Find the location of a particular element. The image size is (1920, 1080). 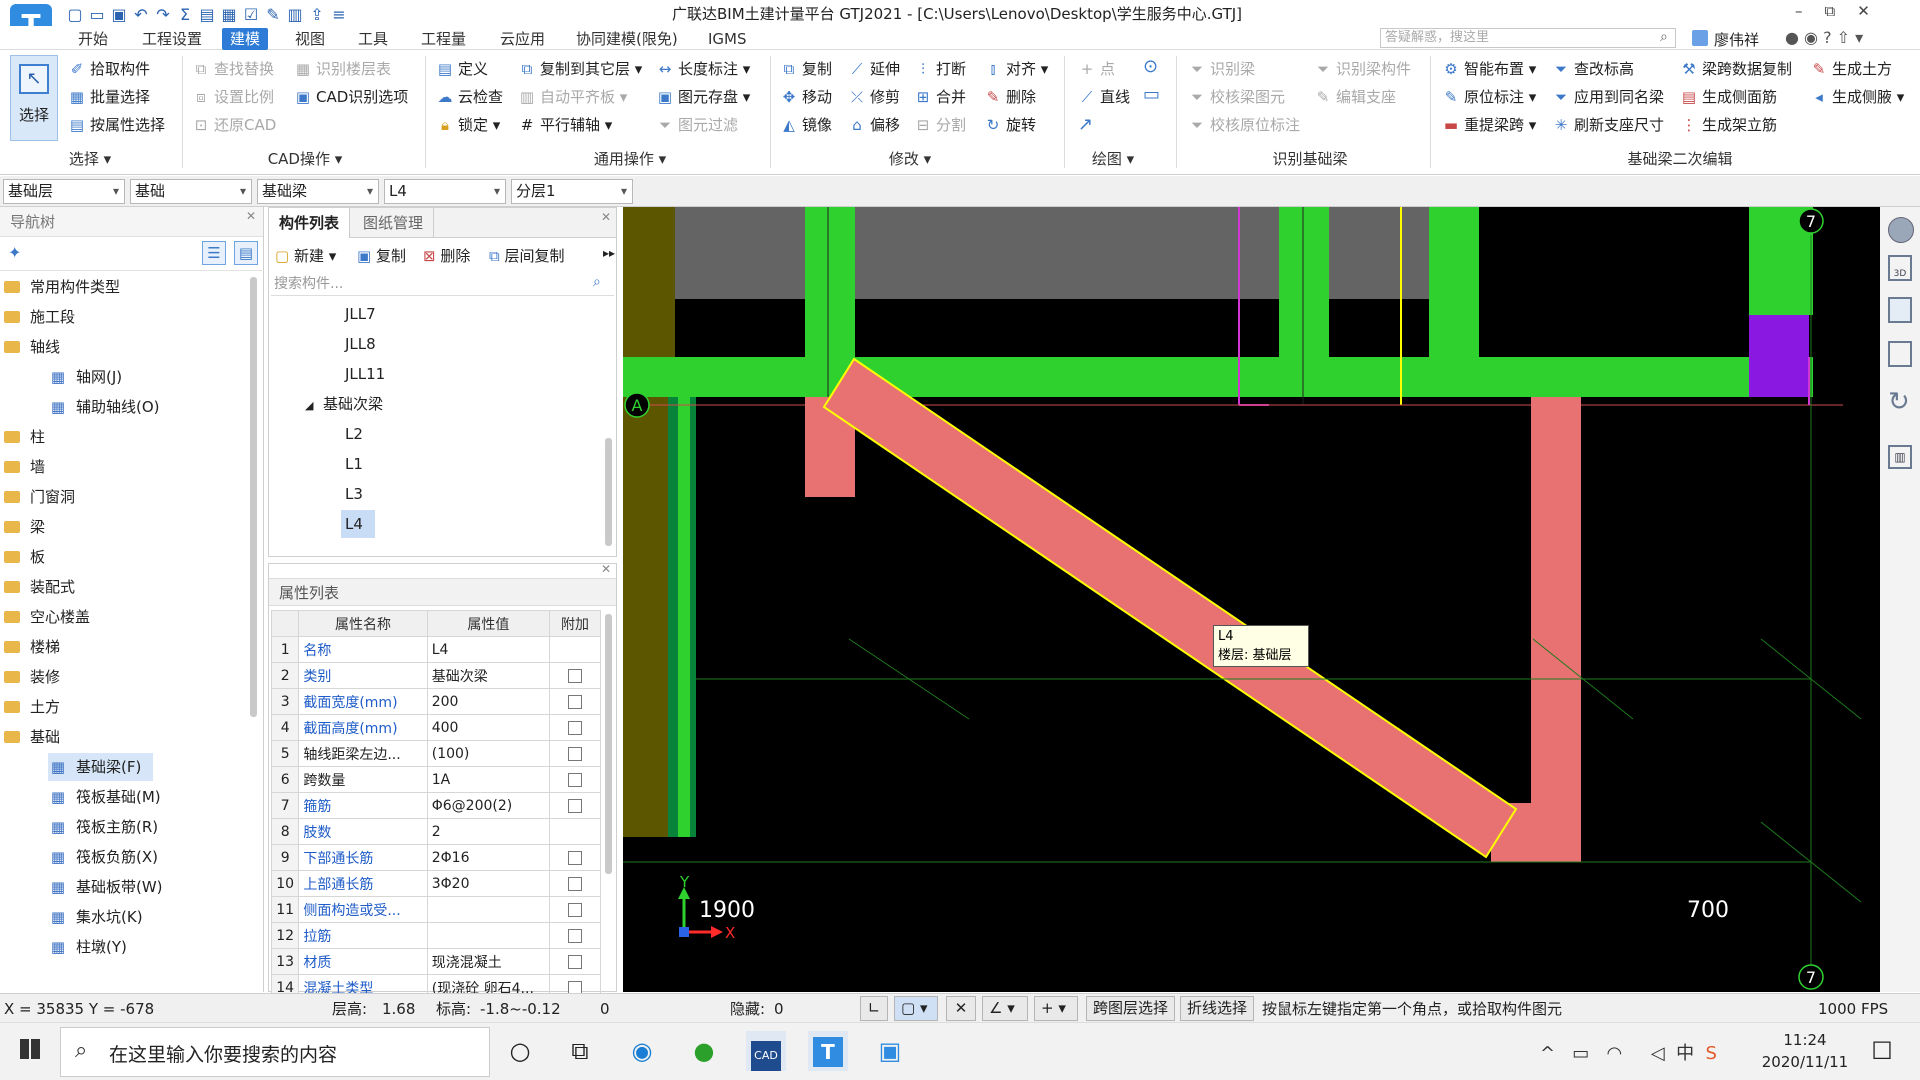

menu-view: 视图 is located at coordinates (310, 39).